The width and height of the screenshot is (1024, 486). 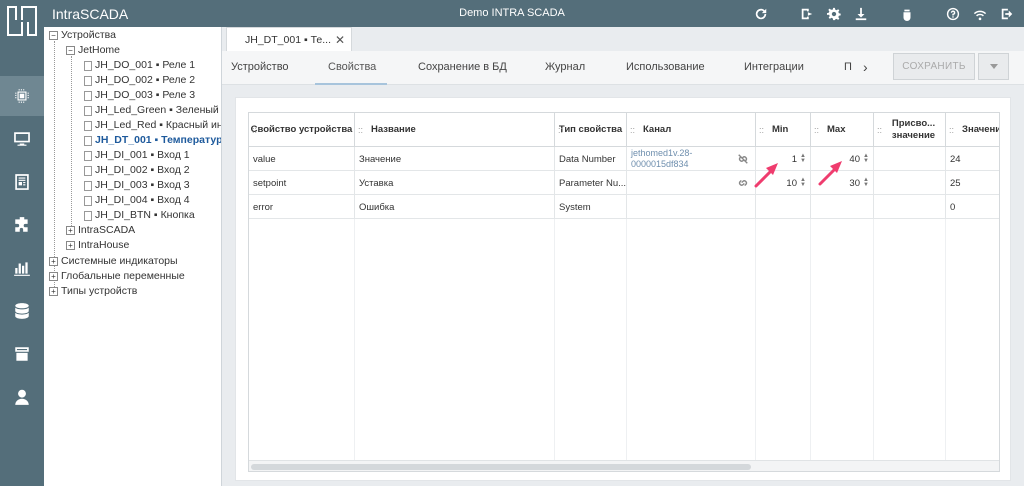 I want to click on tree-node-intrahouse: + IntraHouse, so click(x=97, y=245).